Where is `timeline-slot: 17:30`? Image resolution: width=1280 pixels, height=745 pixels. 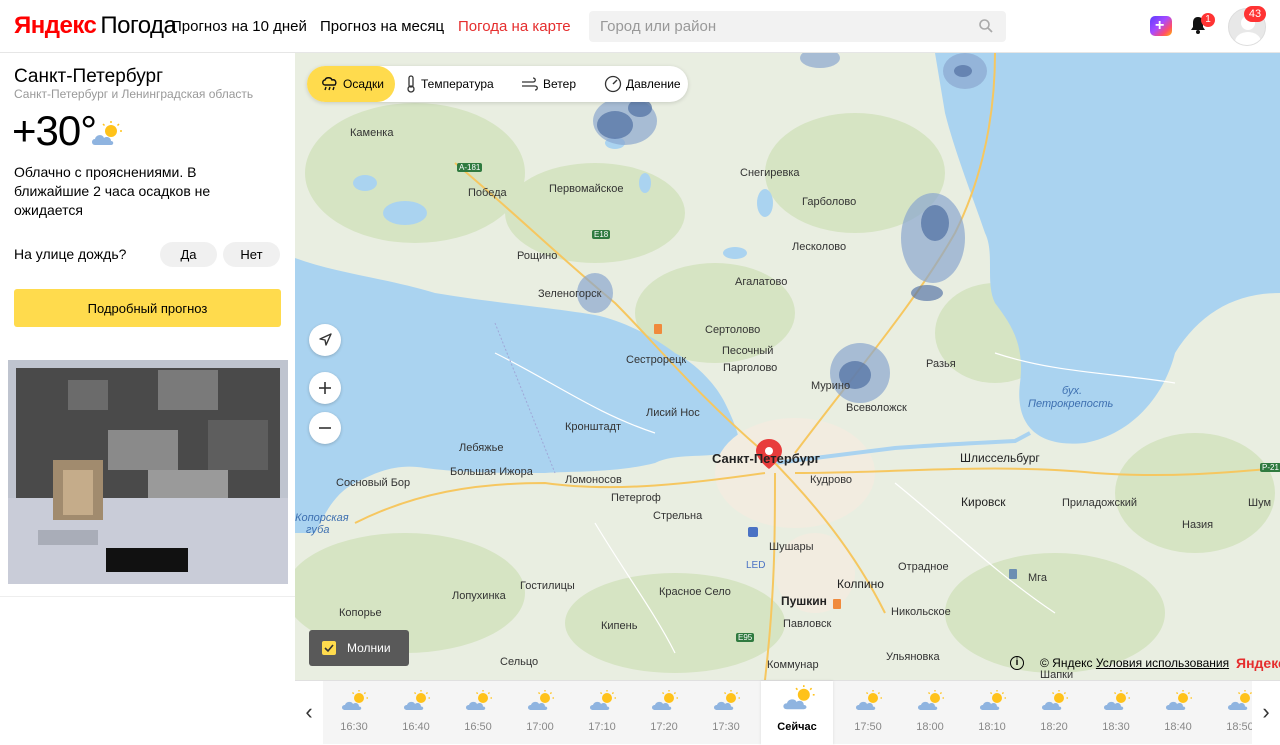
timeline-slot: 17:30 is located at coordinates (726, 713).